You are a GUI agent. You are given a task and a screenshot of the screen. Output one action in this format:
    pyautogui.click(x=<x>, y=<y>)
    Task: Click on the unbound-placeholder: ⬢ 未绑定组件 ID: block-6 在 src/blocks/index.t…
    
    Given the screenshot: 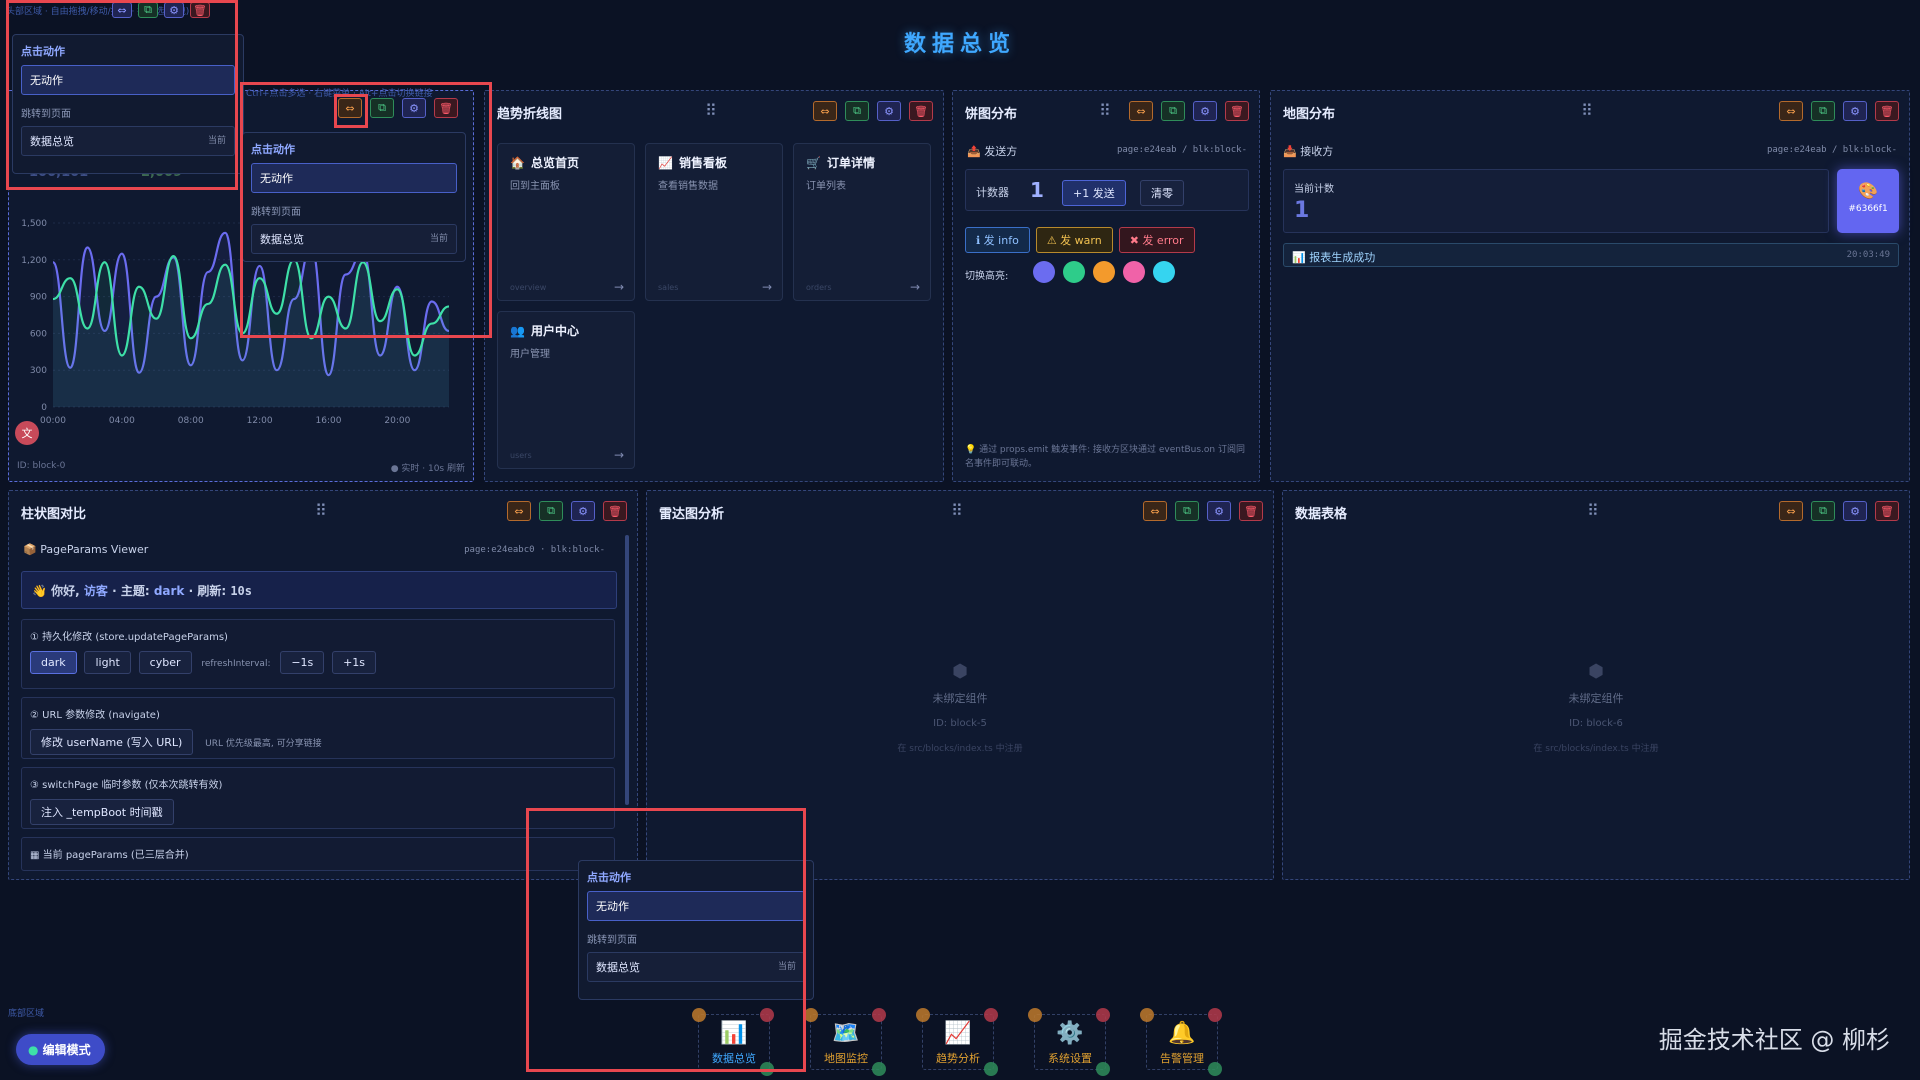 What is the action you would take?
    pyautogui.click(x=1596, y=707)
    